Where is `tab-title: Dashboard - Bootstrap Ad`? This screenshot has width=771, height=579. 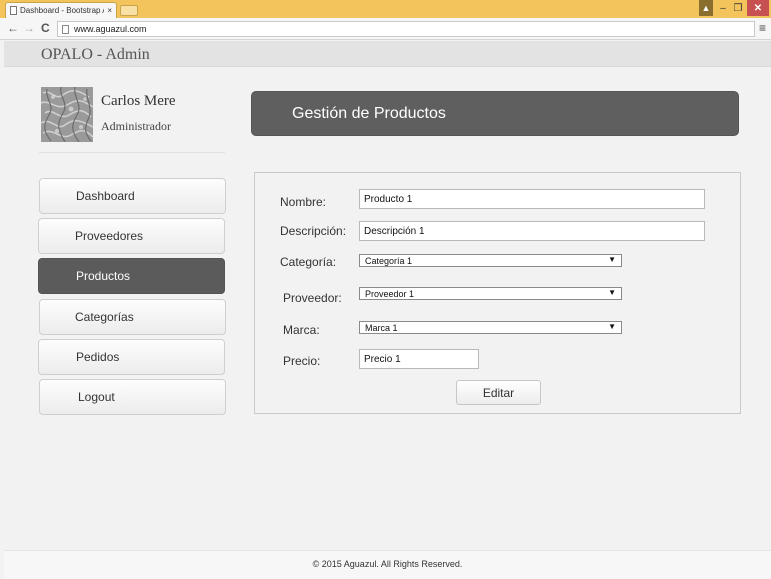
tab-title: Dashboard - Bootstrap Ad is located at coordinates (62, 10).